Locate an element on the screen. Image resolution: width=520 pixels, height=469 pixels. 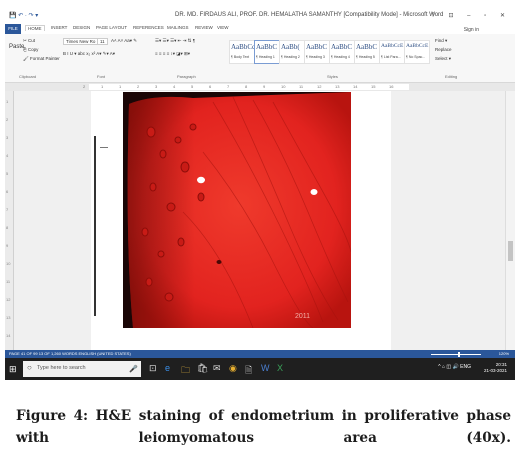
ruler-mark: 12 is located at coordinates (319, 86).